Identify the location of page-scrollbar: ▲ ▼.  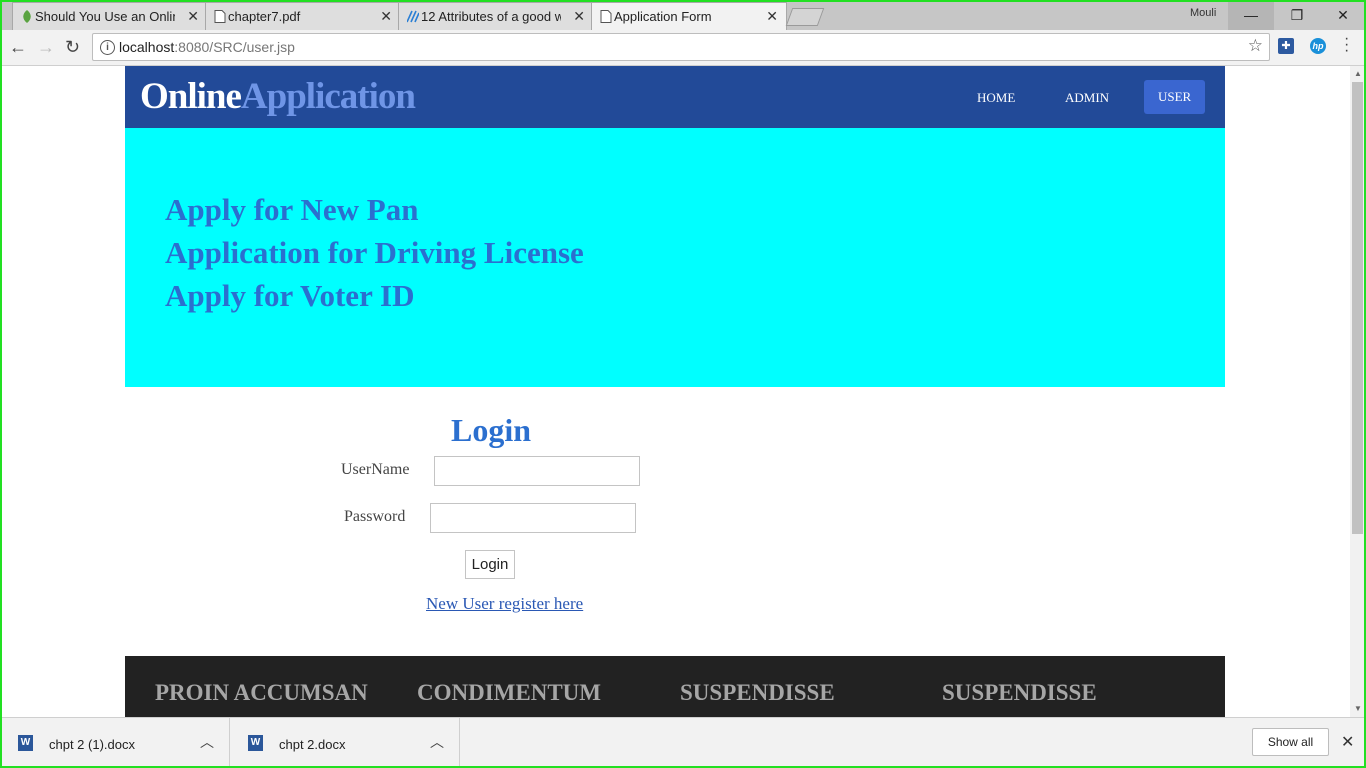
(1358, 391).